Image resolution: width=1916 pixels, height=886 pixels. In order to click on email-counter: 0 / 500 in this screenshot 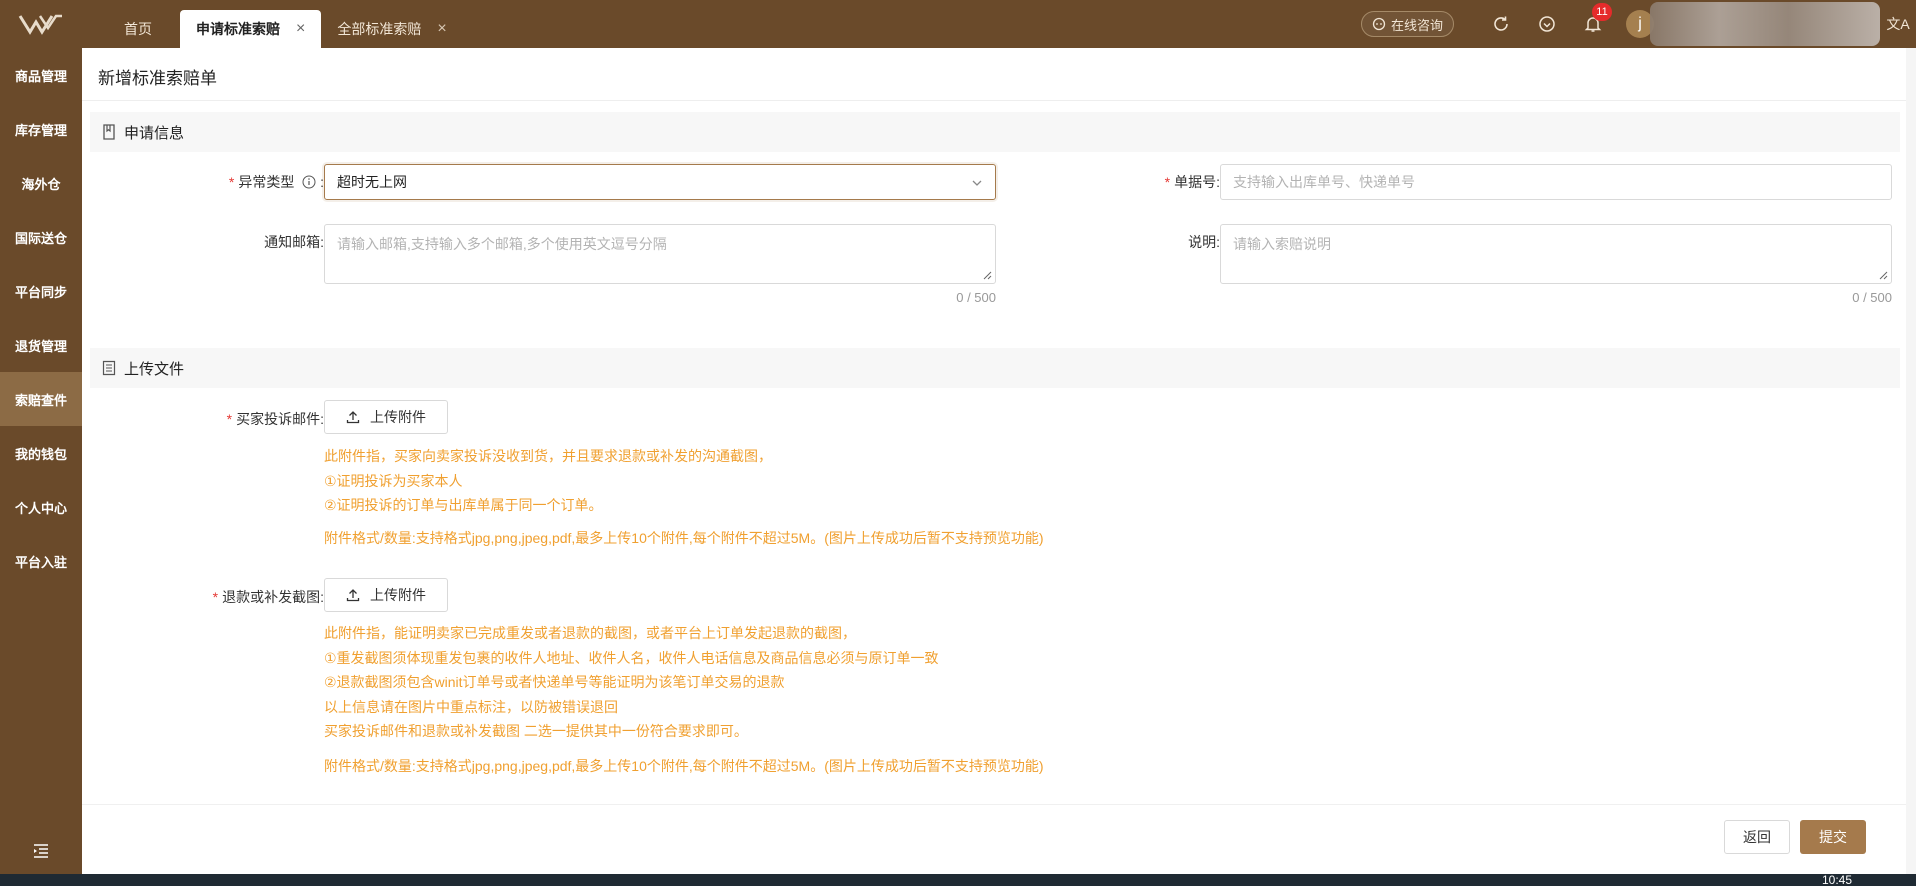, I will do `click(976, 297)`.